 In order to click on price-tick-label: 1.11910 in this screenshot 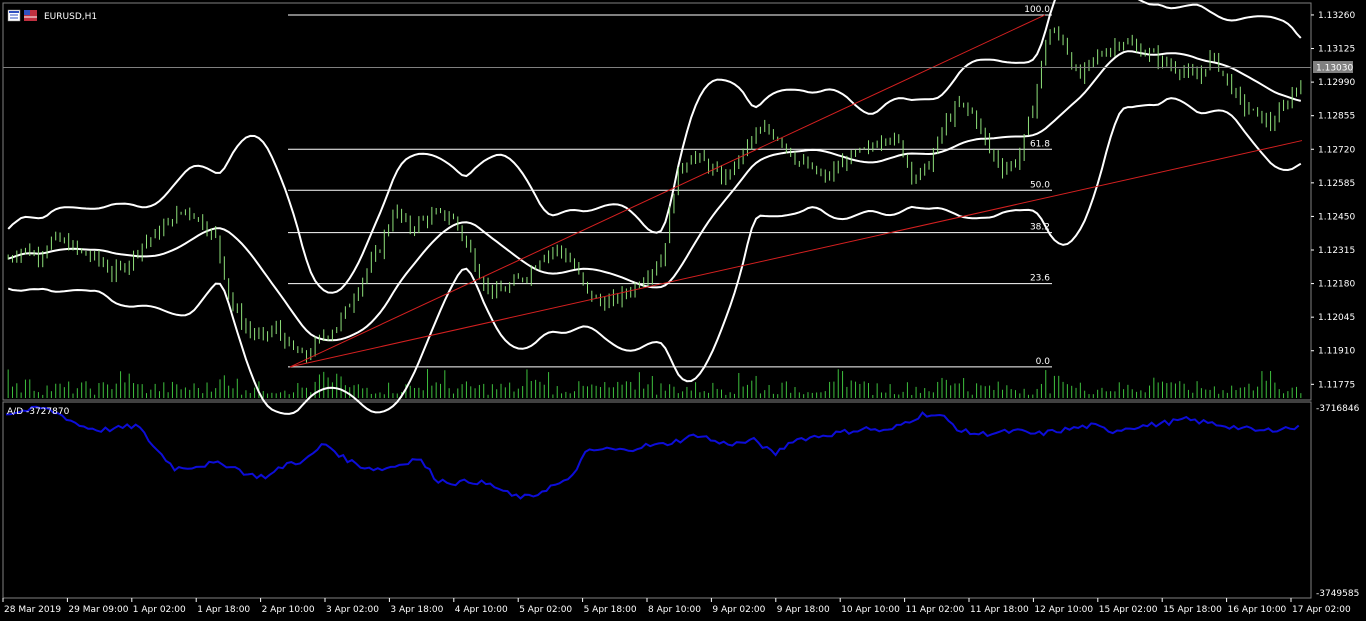, I will do `click(1336, 352)`.